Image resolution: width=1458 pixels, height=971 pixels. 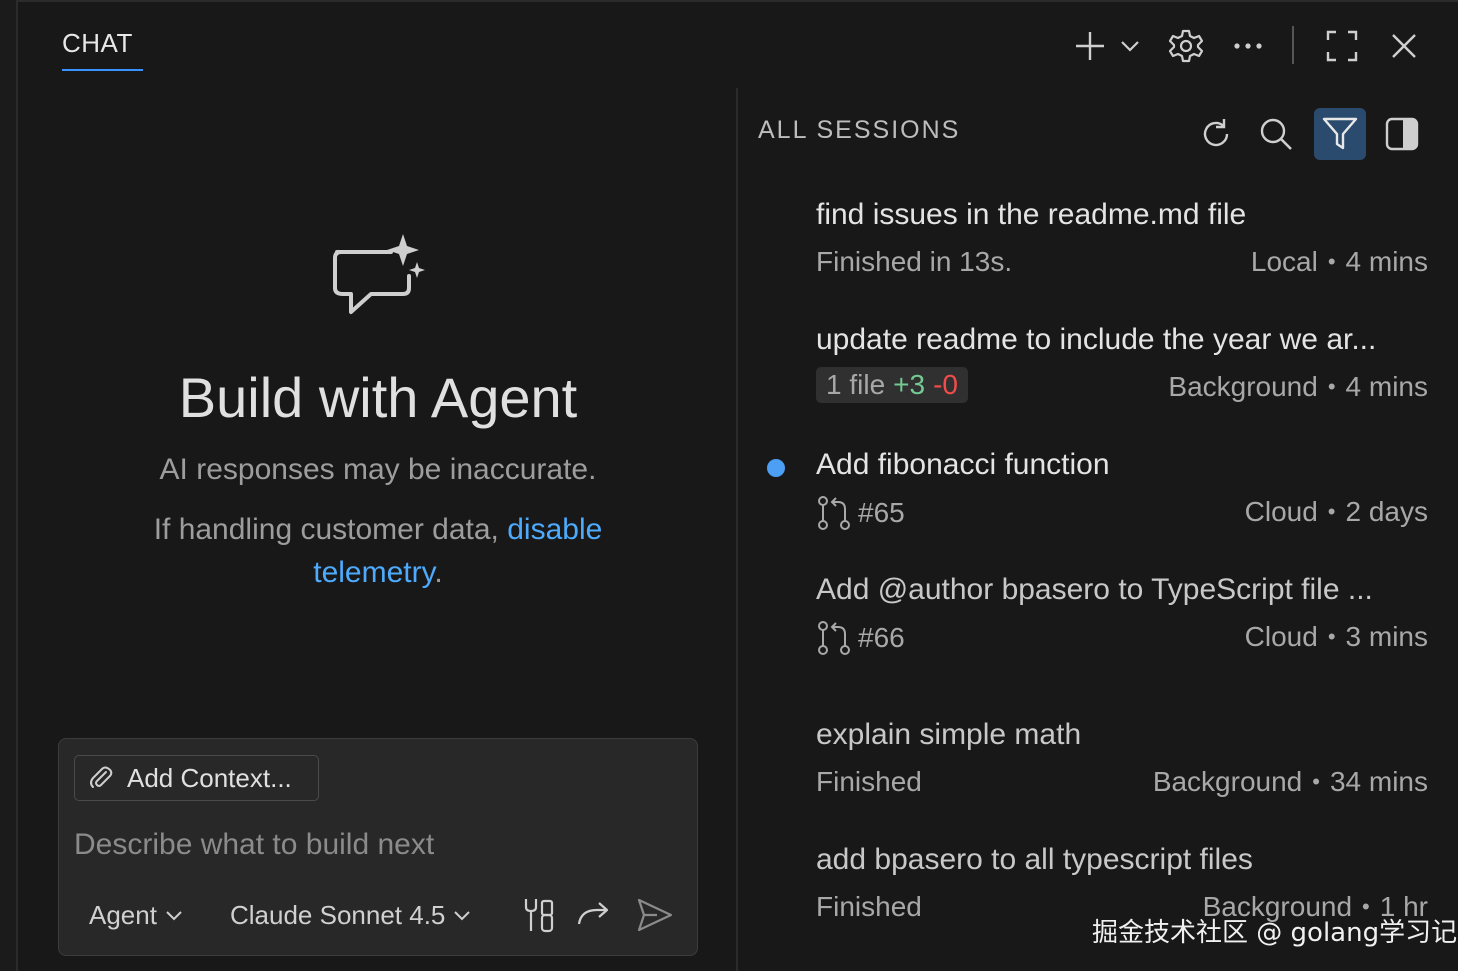 I want to click on mode-label: Agent, so click(x=123, y=914).